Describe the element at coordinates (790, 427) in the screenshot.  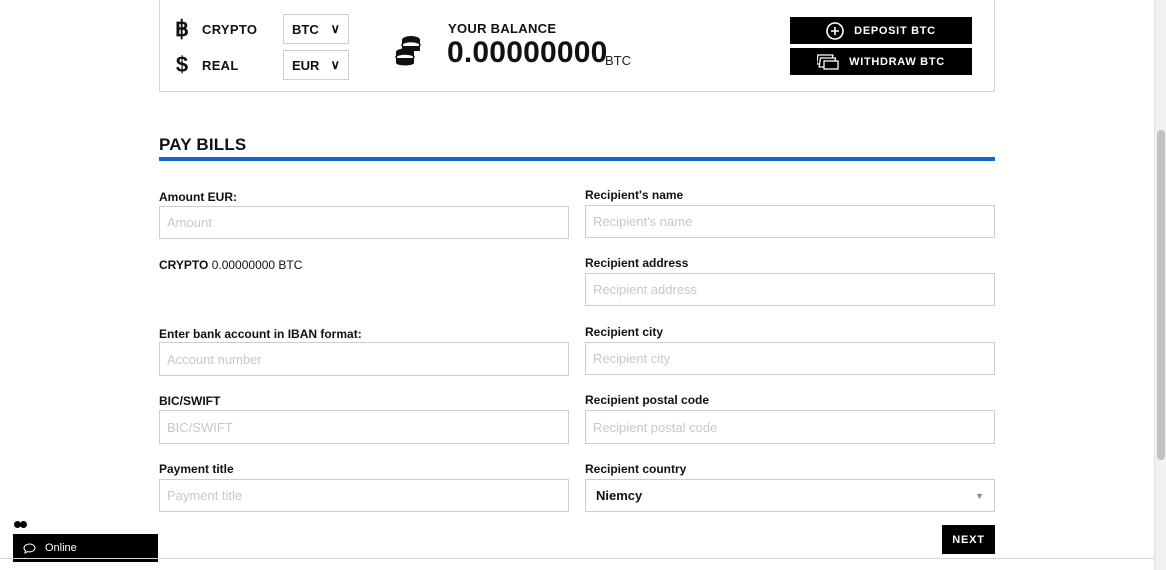
I see `recipient-postal-input` at that location.